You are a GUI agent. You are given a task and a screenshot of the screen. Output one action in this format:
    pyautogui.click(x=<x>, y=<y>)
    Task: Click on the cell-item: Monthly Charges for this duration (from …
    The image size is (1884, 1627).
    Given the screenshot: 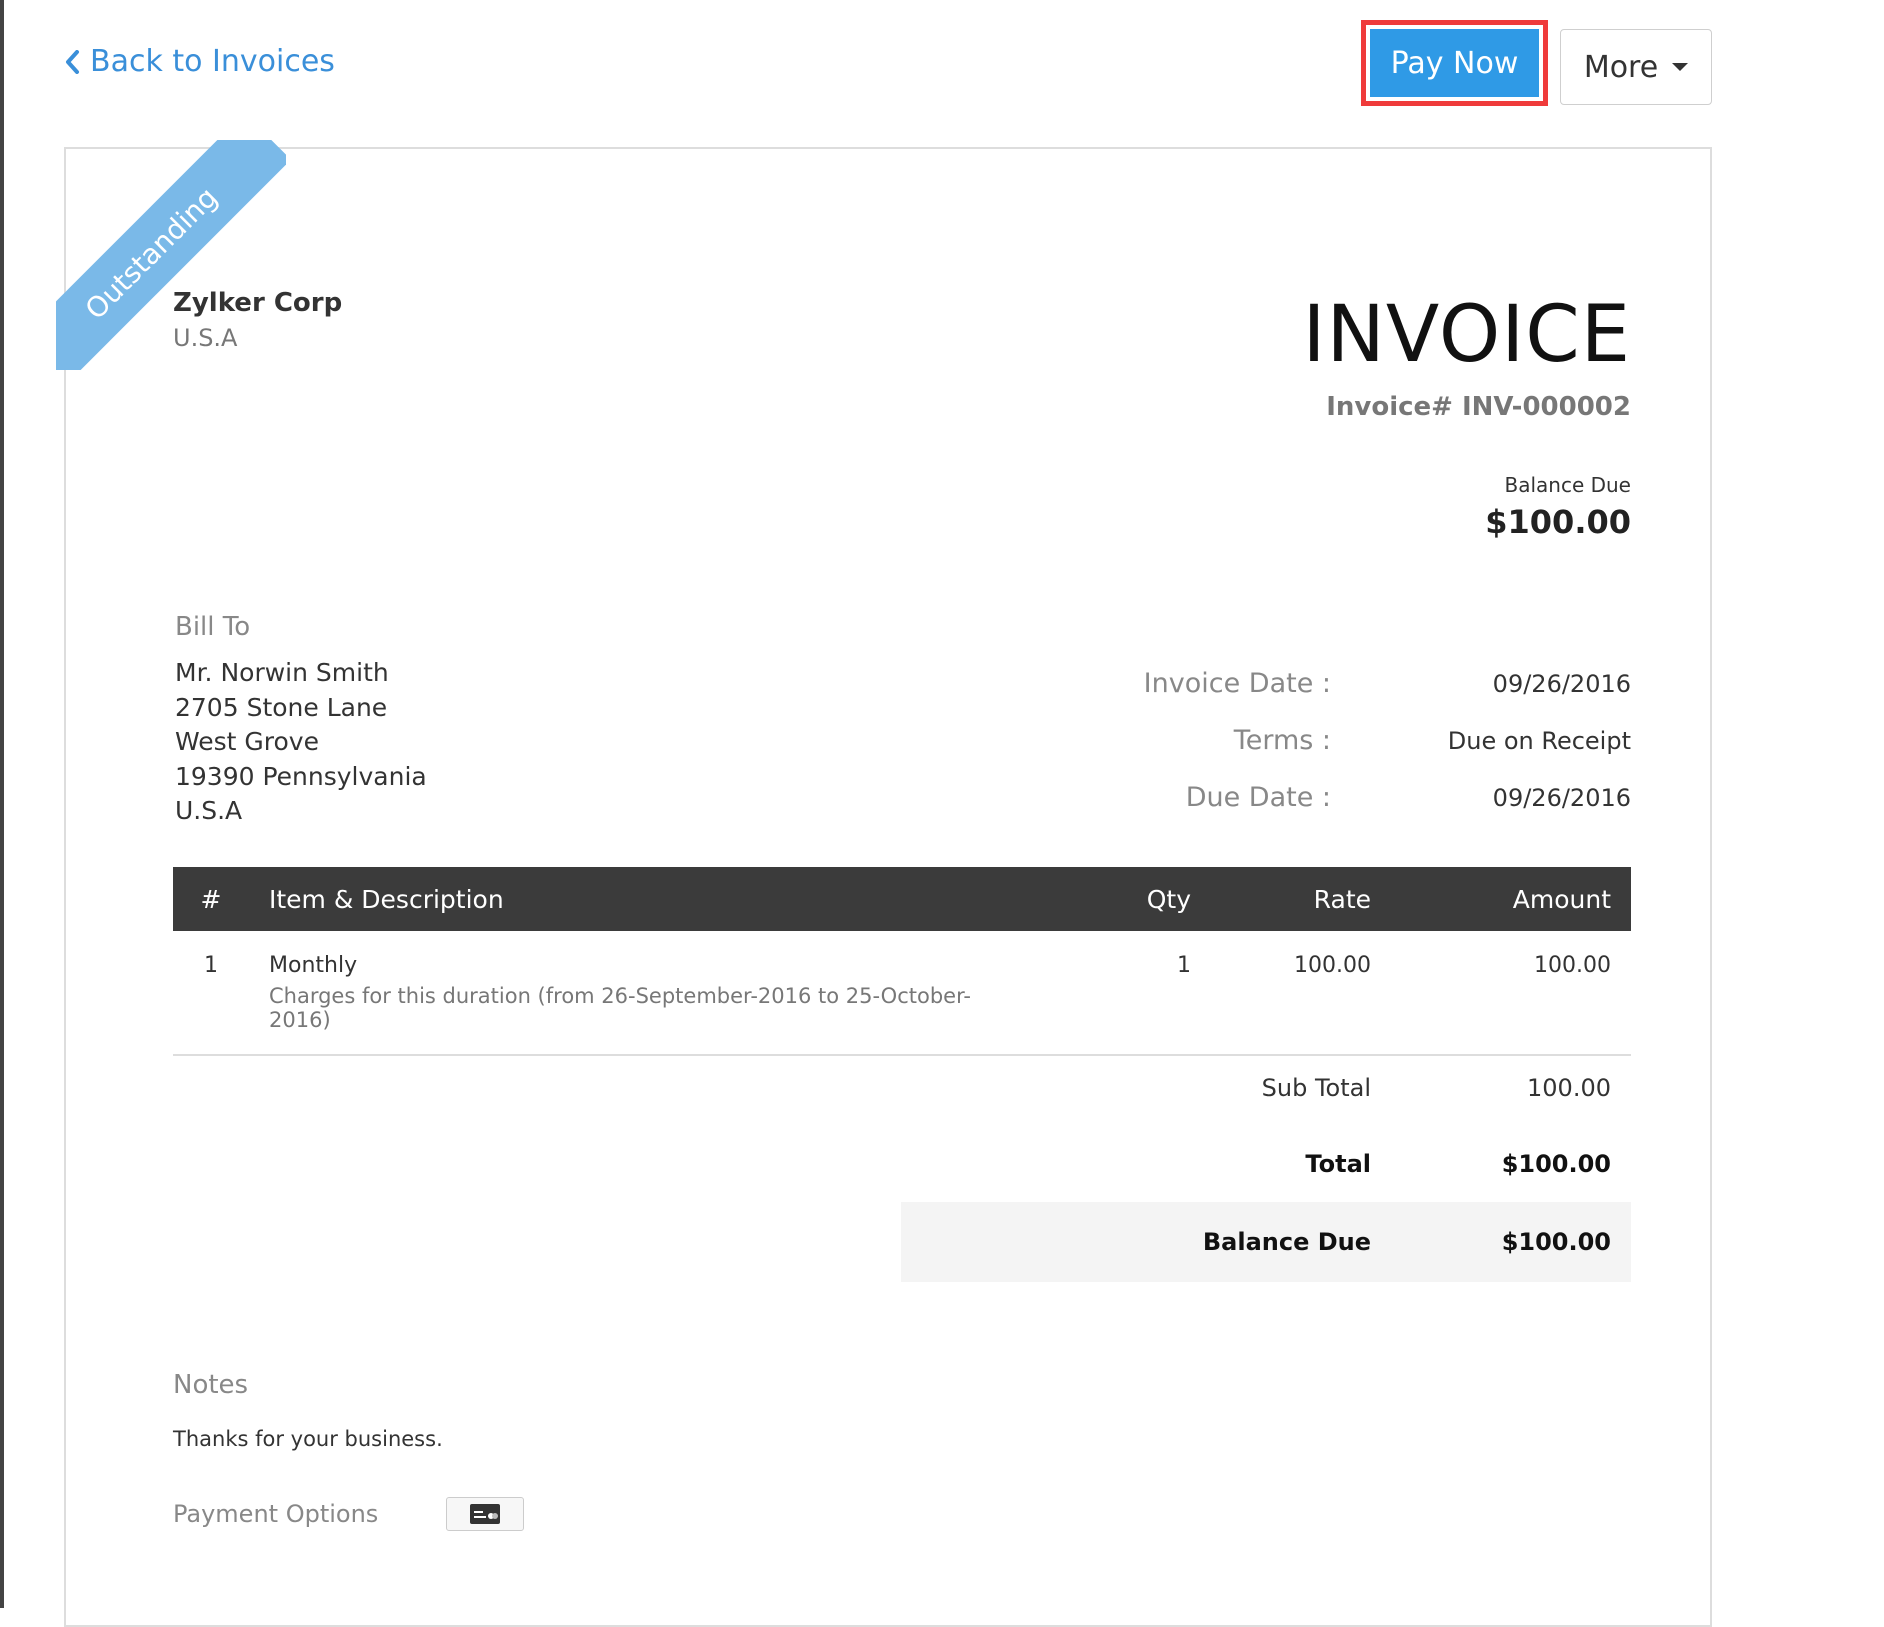 What is the action you would take?
    pyautogui.click(x=650, y=993)
    